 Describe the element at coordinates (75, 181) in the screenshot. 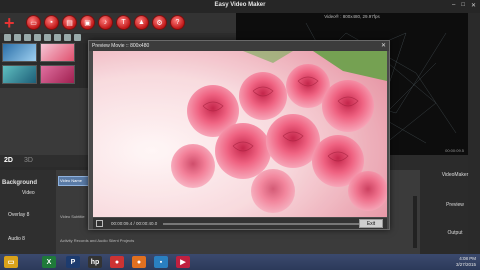

I see `timeline-clip: Video Name` at that location.